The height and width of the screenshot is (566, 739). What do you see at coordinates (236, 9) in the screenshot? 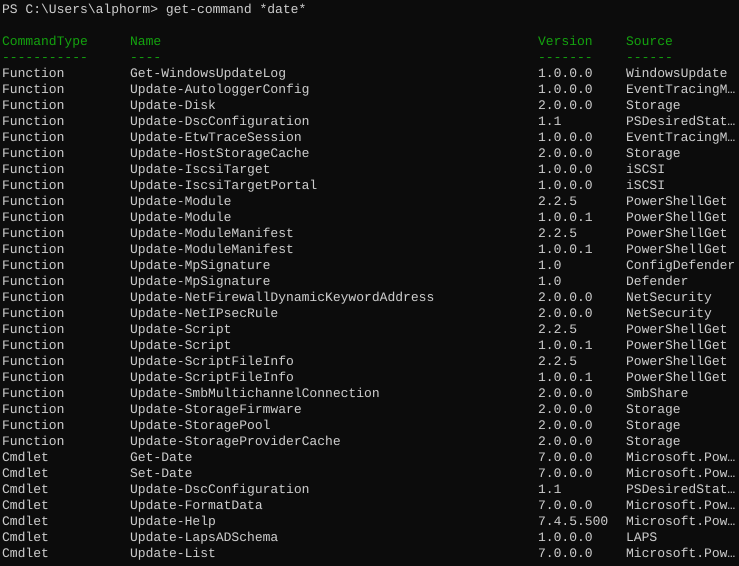
I see `command-text: get-command *date*` at bounding box center [236, 9].